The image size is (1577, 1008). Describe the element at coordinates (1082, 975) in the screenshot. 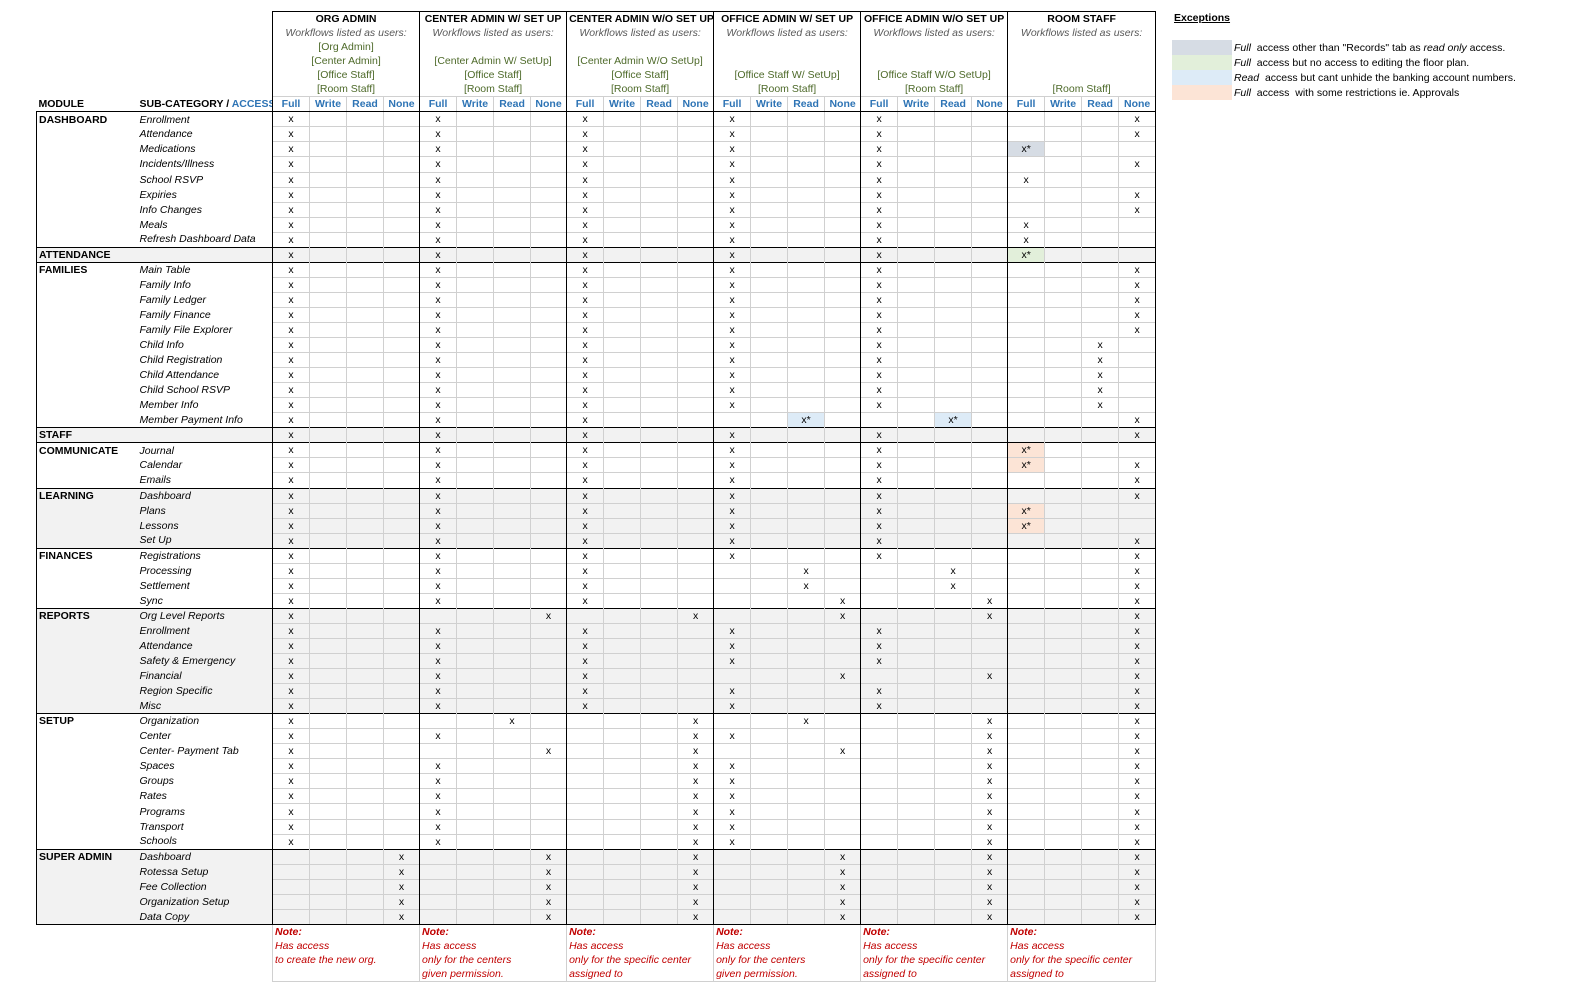

I see `role-note: assigned to` at that location.